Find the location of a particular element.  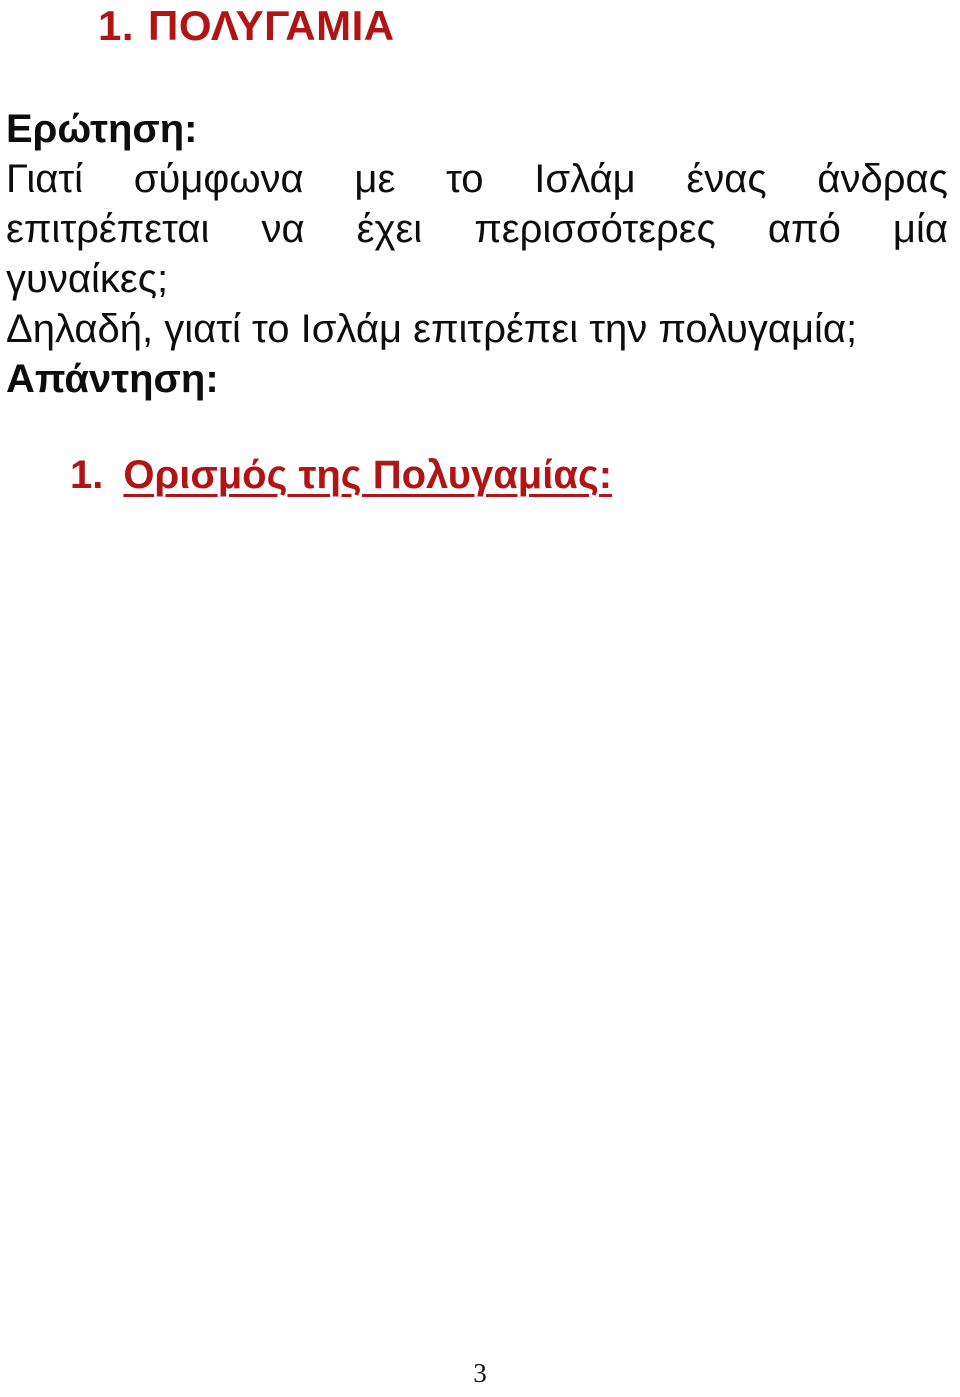

question-line-2: επιτρέπεται να έχει περισσότερες από μία is located at coordinates (477, 229).